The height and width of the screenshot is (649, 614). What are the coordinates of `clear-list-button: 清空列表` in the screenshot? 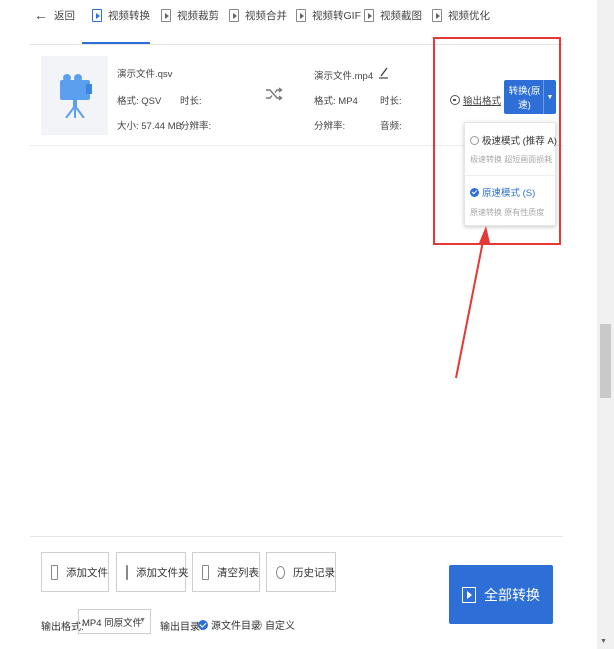 It's located at (226, 572).